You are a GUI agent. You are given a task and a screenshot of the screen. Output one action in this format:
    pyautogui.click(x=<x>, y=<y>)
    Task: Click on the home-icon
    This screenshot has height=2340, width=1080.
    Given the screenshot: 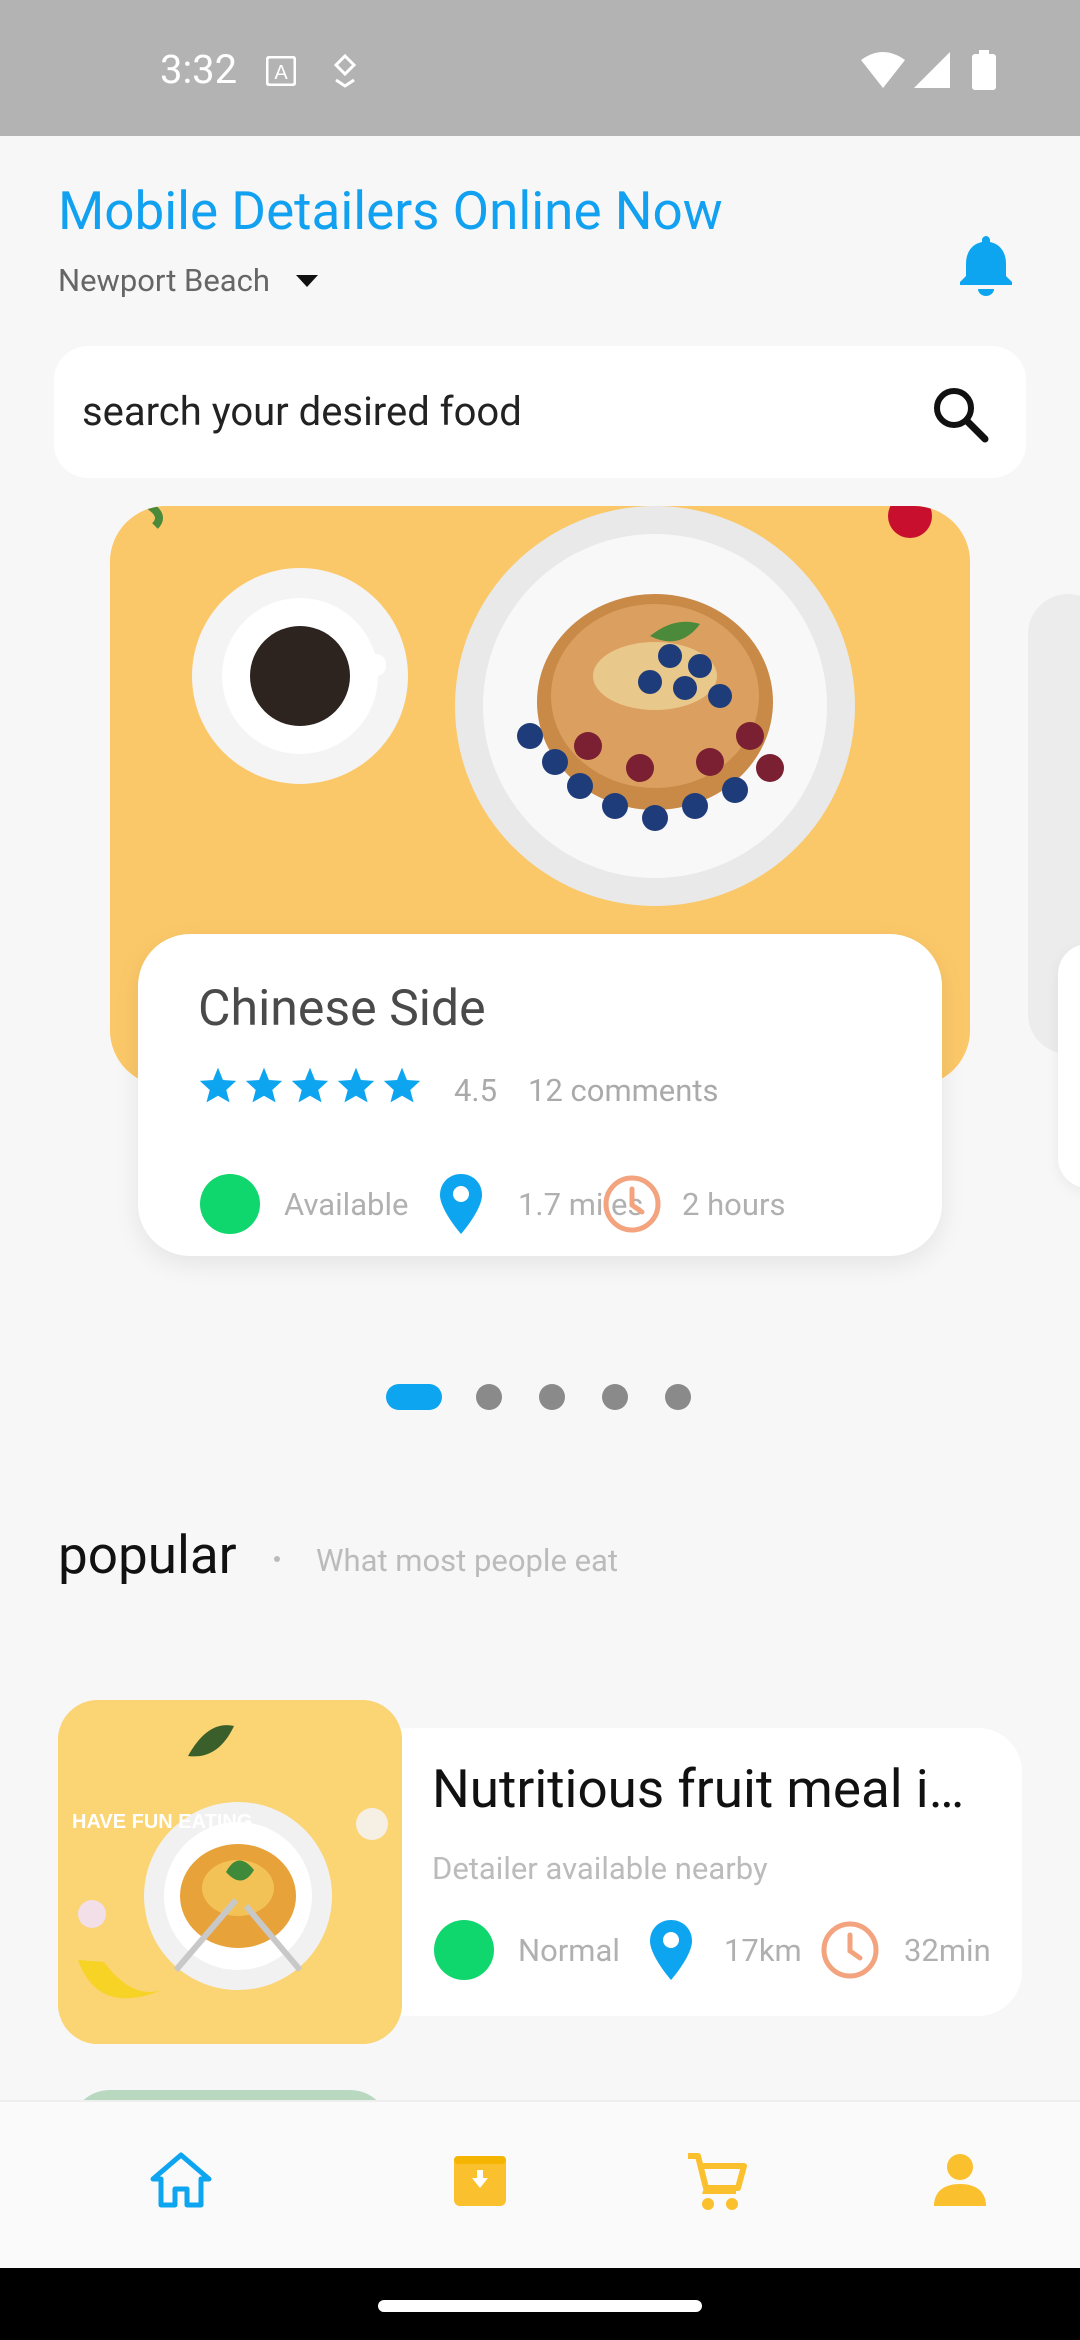 What is the action you would take?
    pyautogui.click(x=181, y=2180)
    